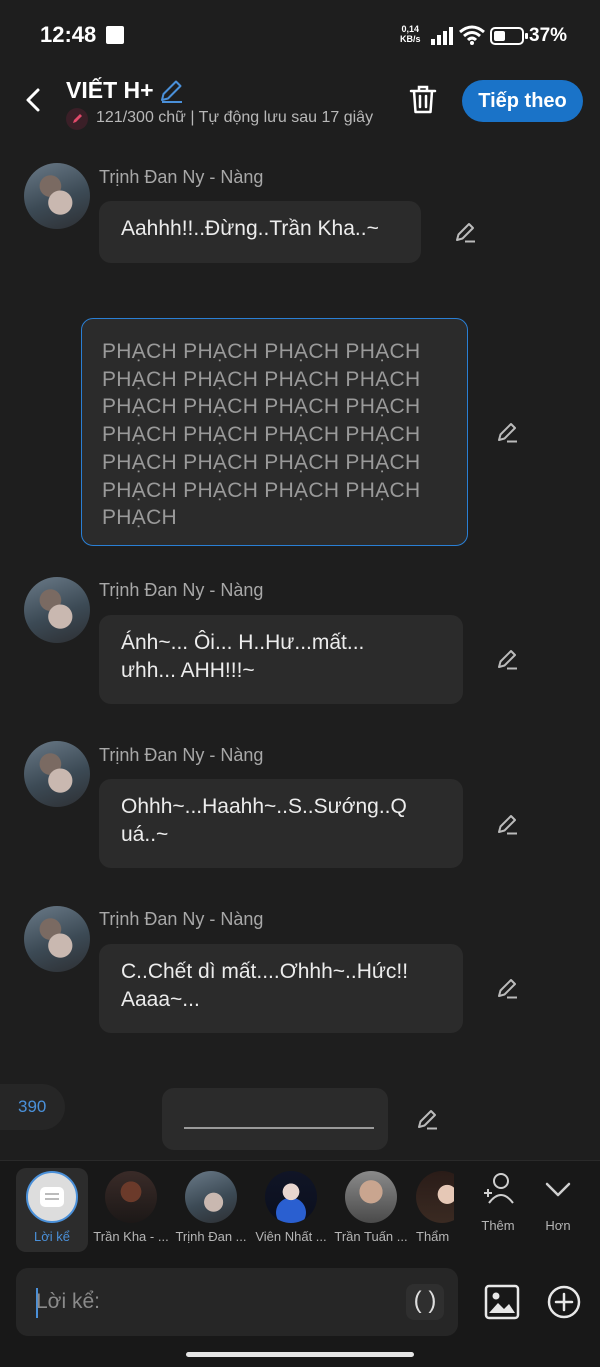 The height and width of the screenshot is (1367, 600). I want to click on add-character-button: Thêm, so click(498, 1202).